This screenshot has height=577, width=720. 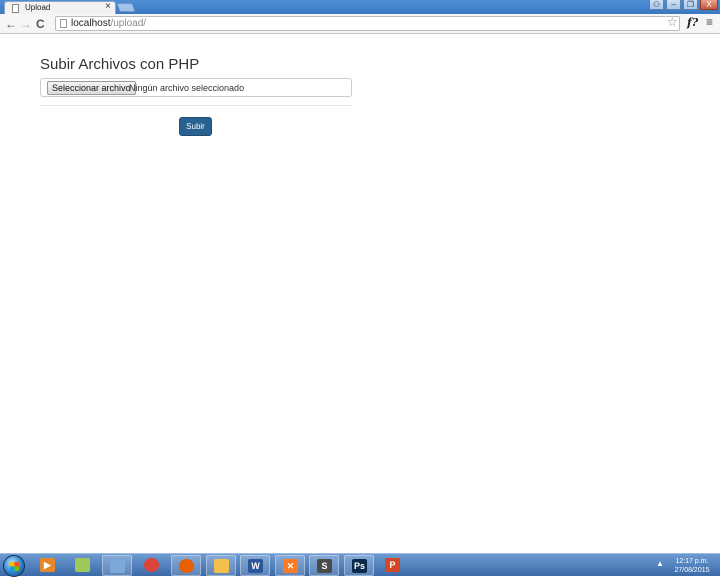 What do you see at coordinates (120, 64) in the screenshot?
I see `page-title: Subir Archivos con PHP` at bounding box center [120, 64].